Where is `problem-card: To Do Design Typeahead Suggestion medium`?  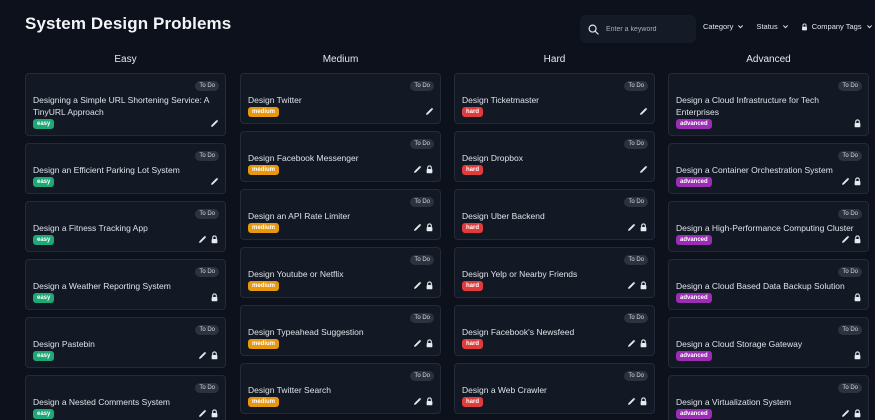
problem-card: To Do Design Typeahead Suggestion medium is located at coordinates (340, 330).